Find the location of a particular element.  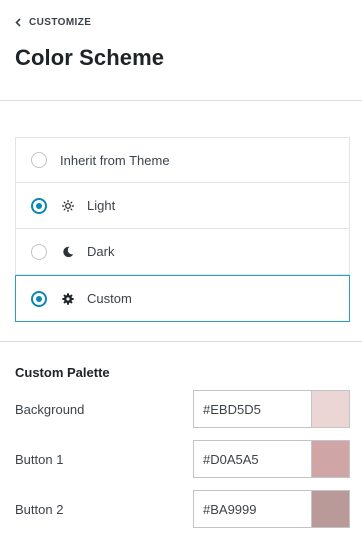

button-1-color-input is located at coordinates (253, 459).